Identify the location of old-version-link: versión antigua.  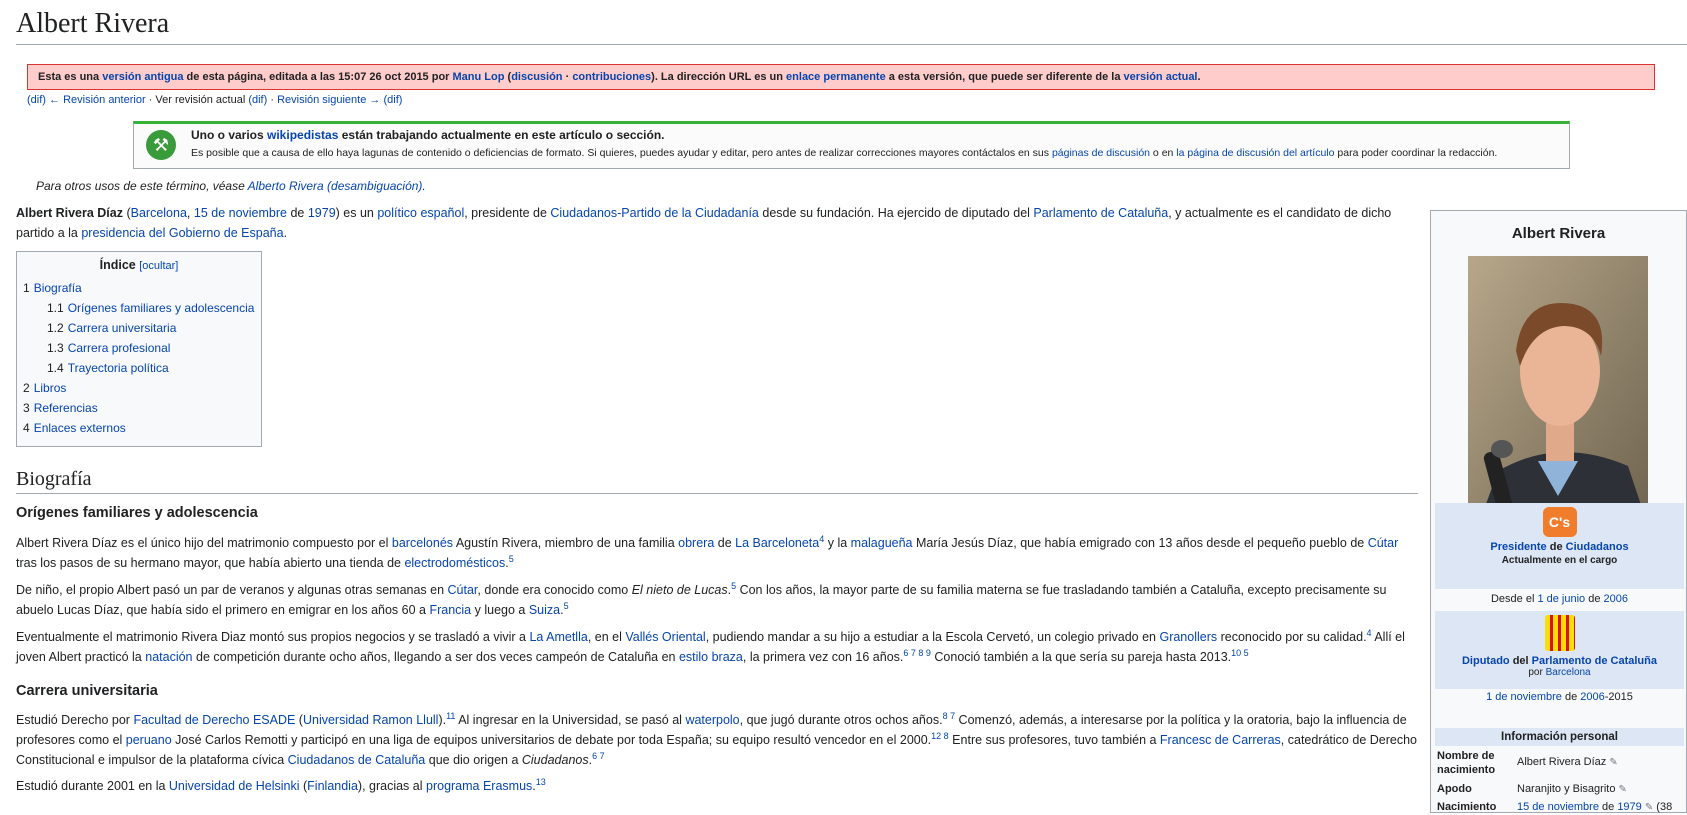
(142, 77).